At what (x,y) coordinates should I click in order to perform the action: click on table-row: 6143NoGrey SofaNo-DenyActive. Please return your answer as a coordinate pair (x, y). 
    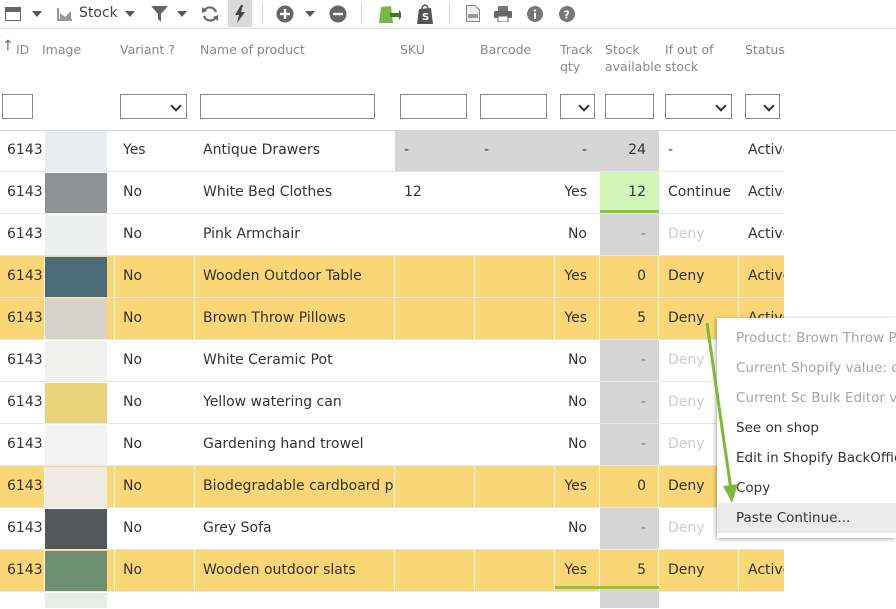
    Looking at the image, I should click on (392, 529).